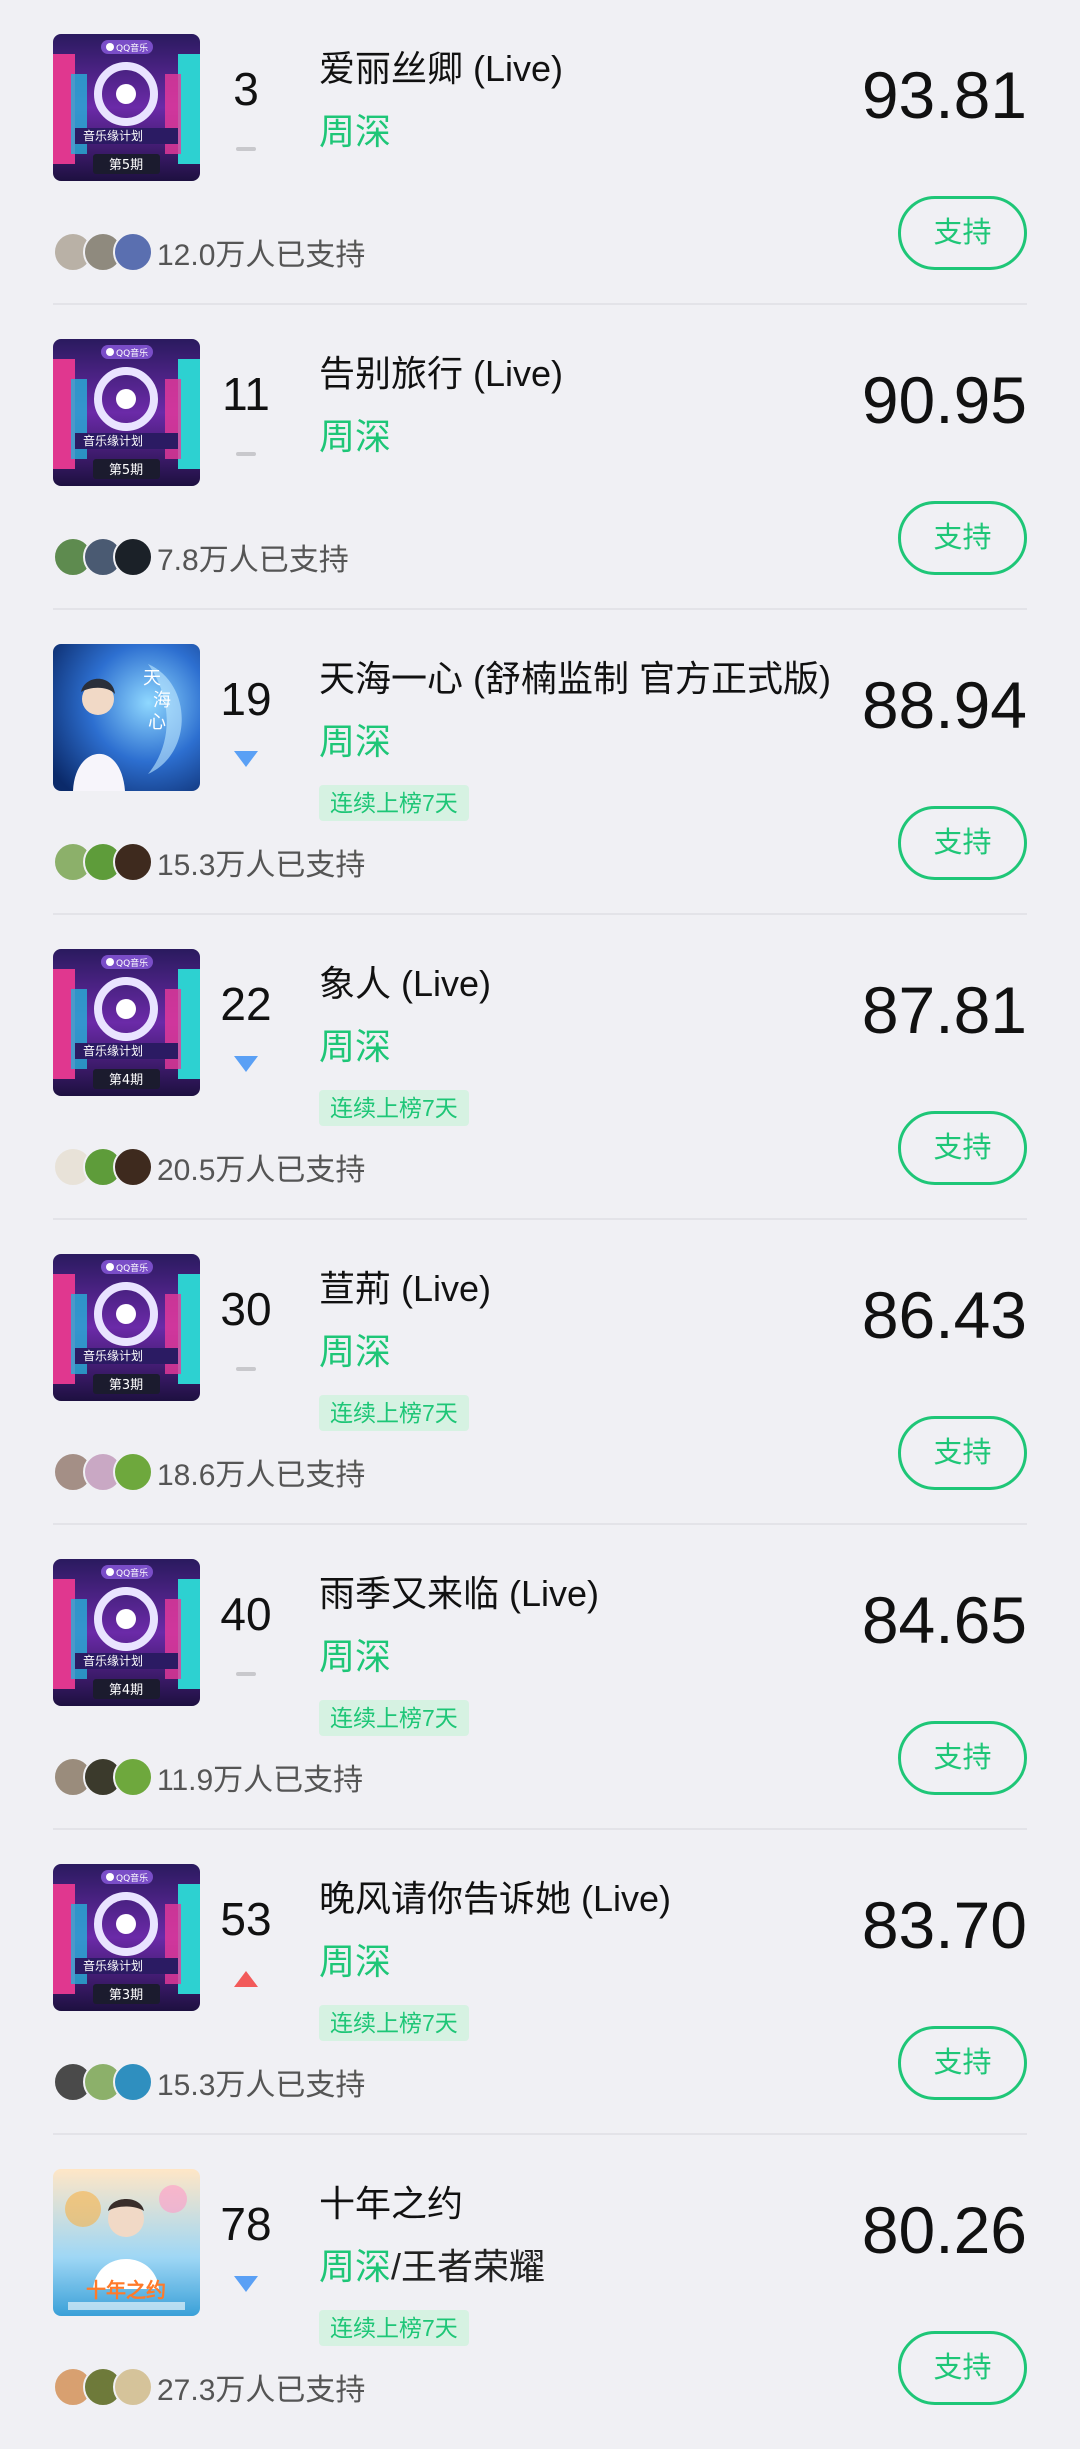  I want to click on score: 88.94, so click(944, 705).